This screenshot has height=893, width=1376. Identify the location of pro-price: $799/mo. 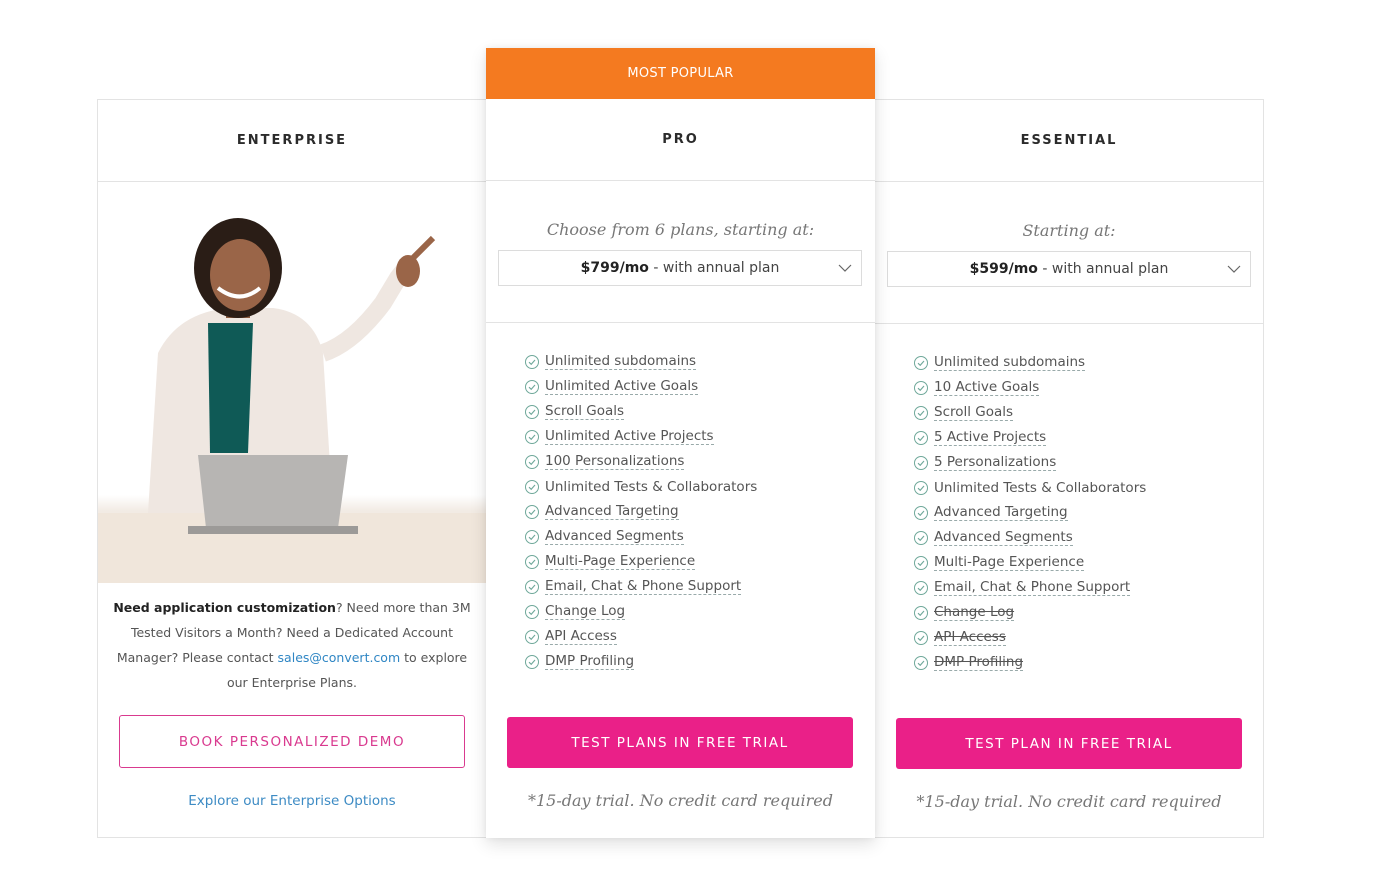
(614, 268).